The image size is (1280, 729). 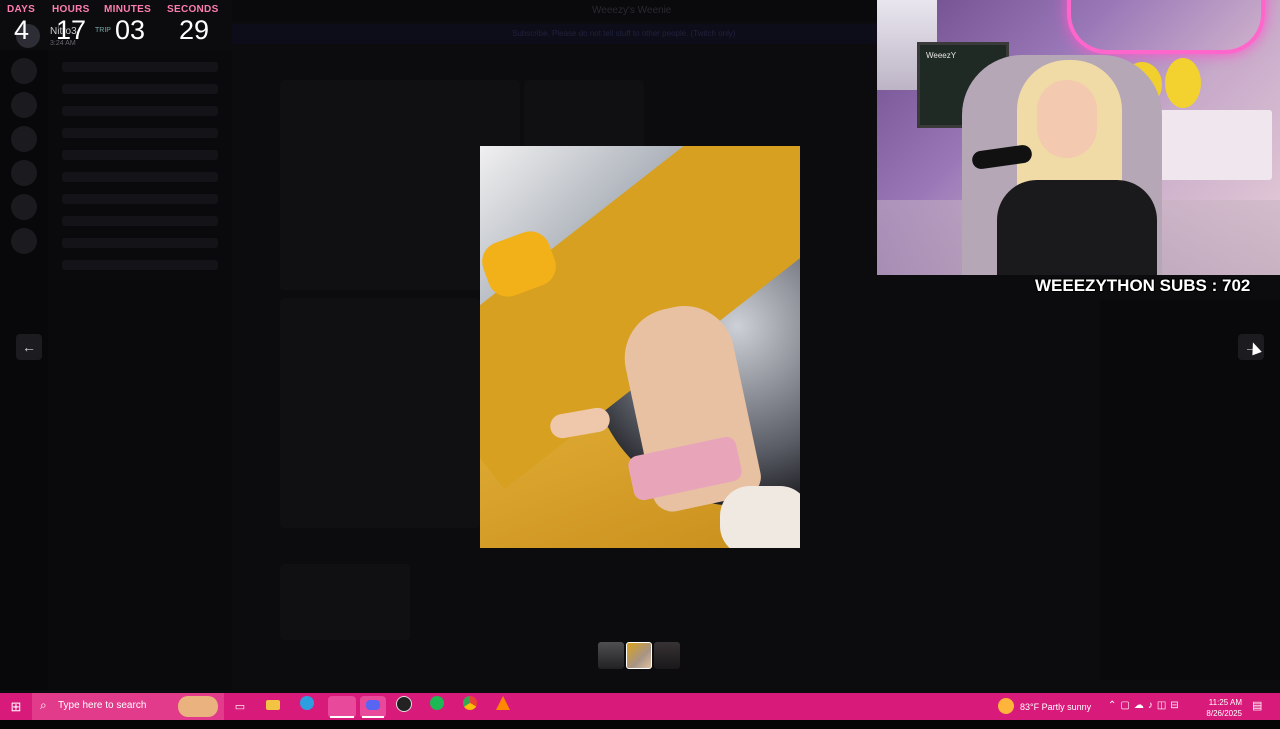 I want to click on countdown-days: DAYS 4, so click(x=21, y=22).